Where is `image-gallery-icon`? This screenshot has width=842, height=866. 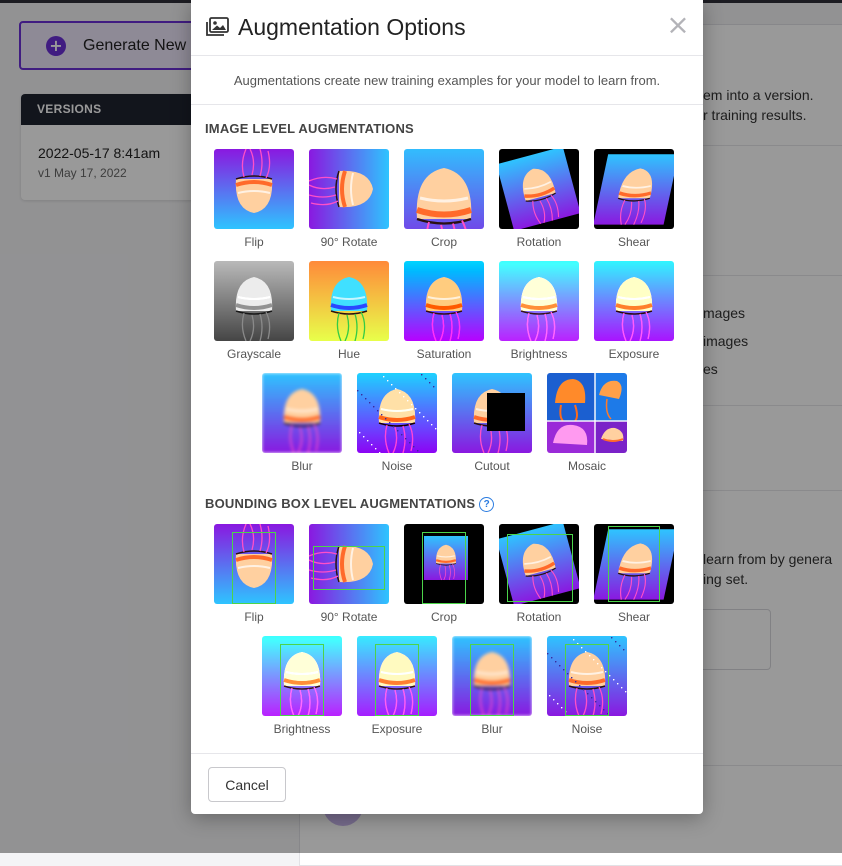
image-gallery-icon is located at coordinates (217, 26).